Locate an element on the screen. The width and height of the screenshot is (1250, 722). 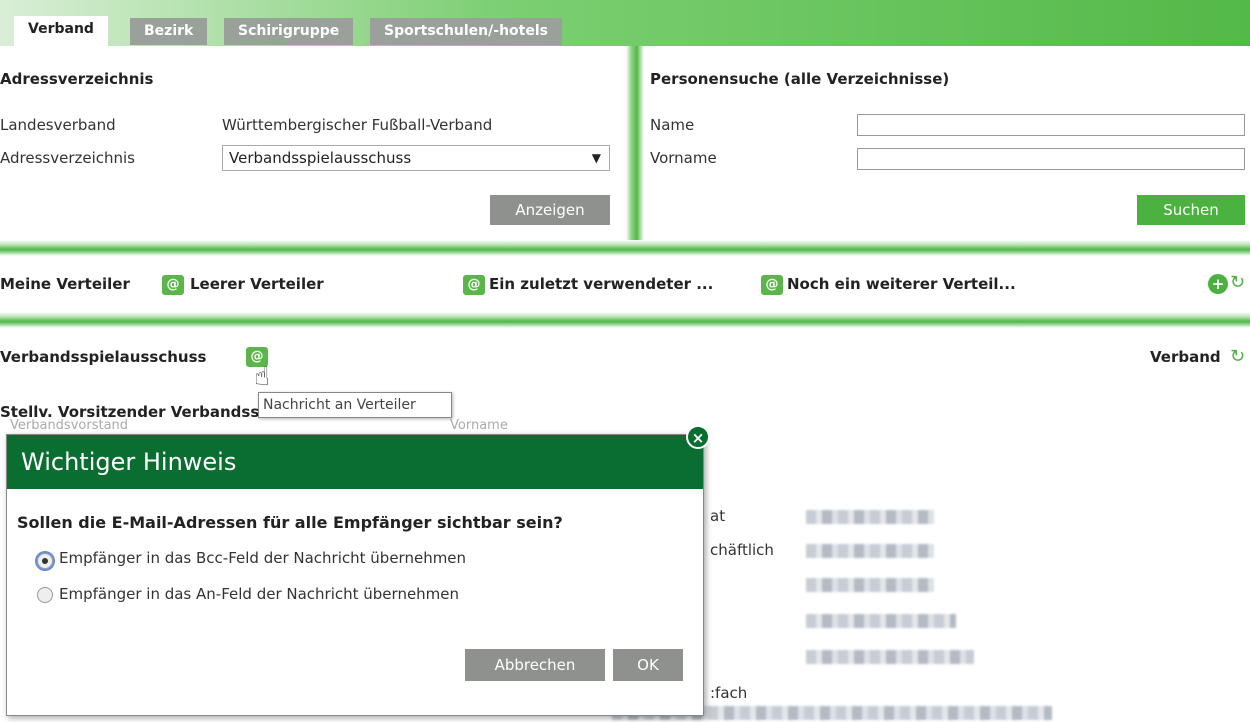
landesverband-label: Landesverband is located at coordinates (58, 125).